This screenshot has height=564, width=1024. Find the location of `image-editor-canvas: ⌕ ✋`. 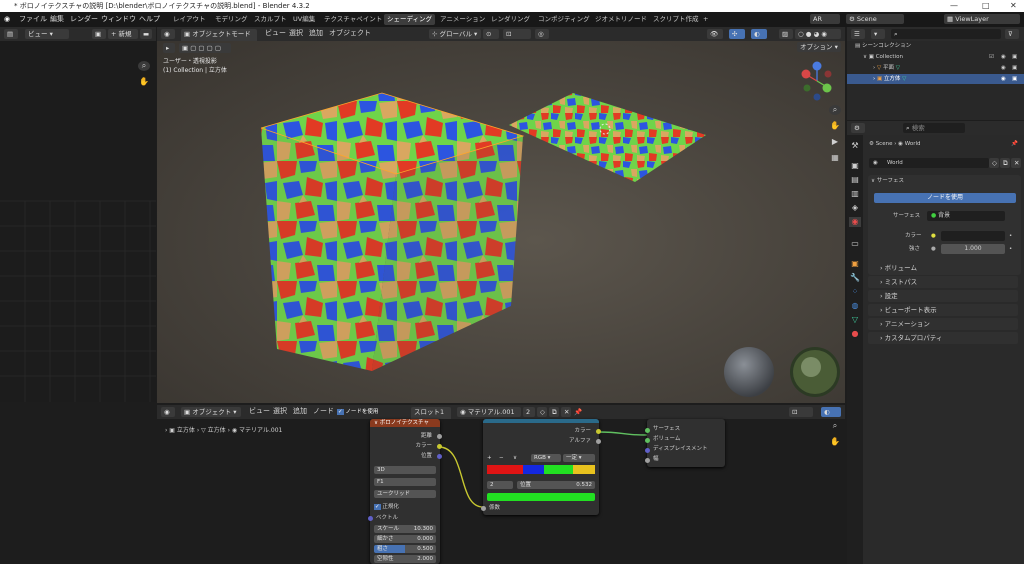

image-editor-canvas: ⌕ ✋ is located at coordinates (78, 221).